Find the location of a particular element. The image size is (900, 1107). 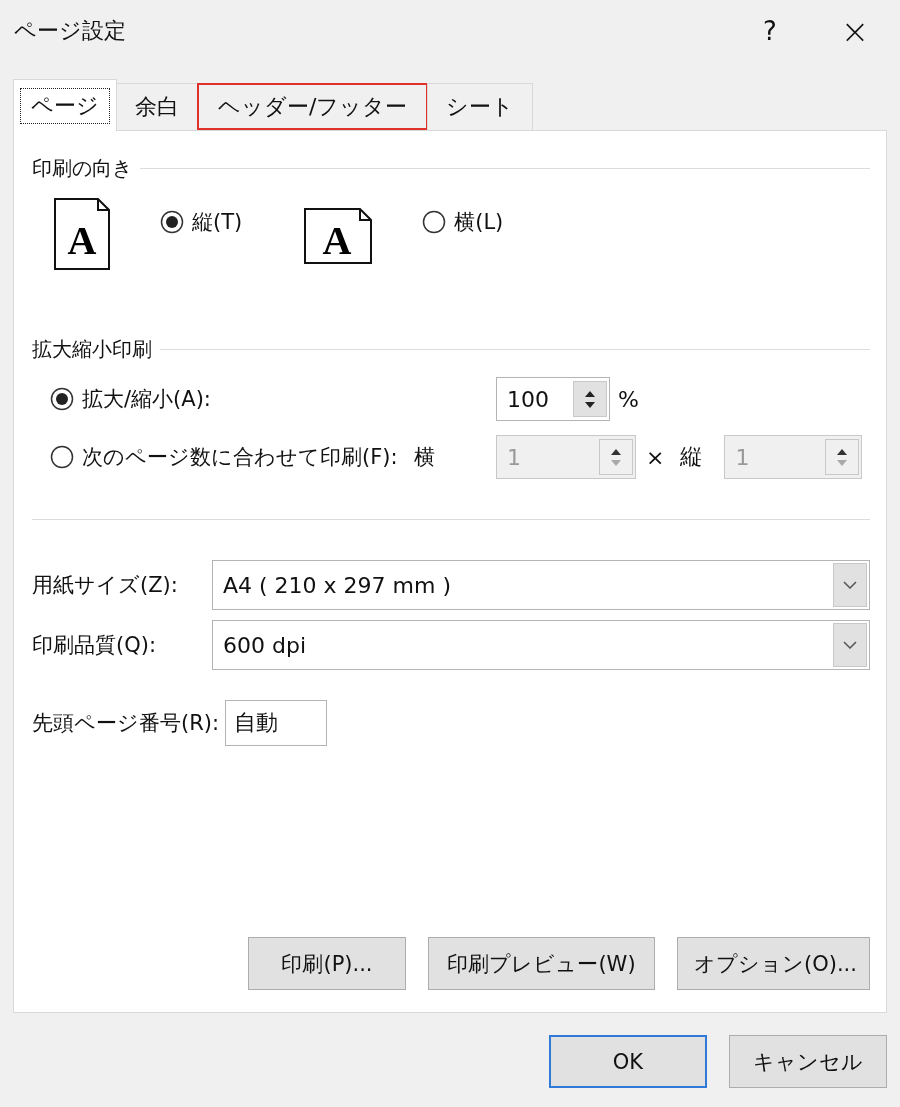

unit-label: % is located at coordinates (628, 399).